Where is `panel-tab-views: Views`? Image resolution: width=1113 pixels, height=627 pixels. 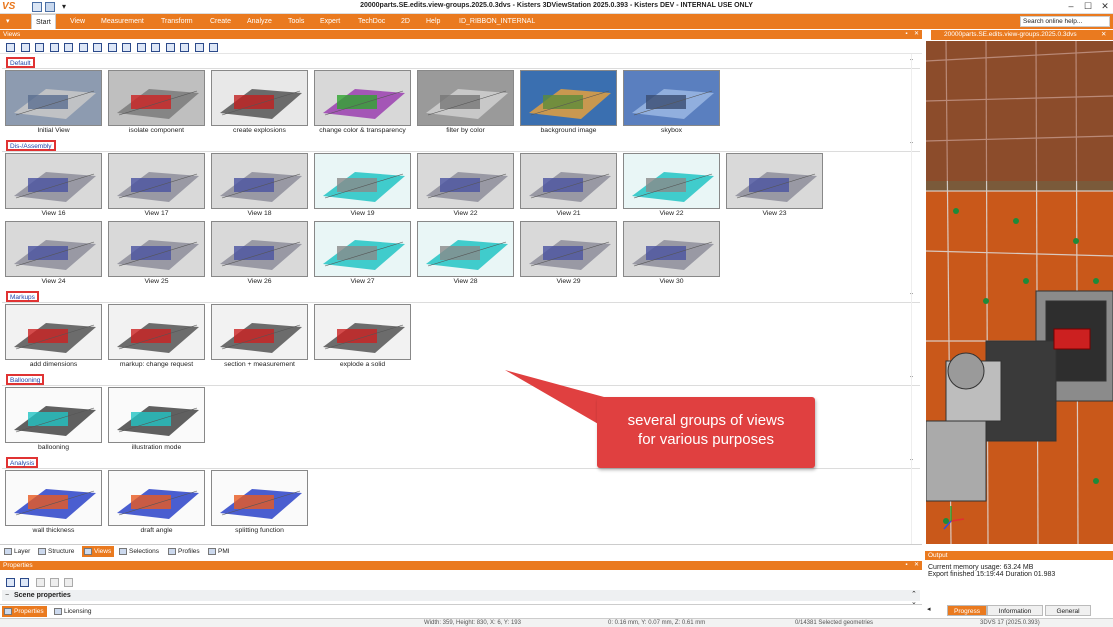
panel-tab-views: Views is located at coordinates (98, 551).